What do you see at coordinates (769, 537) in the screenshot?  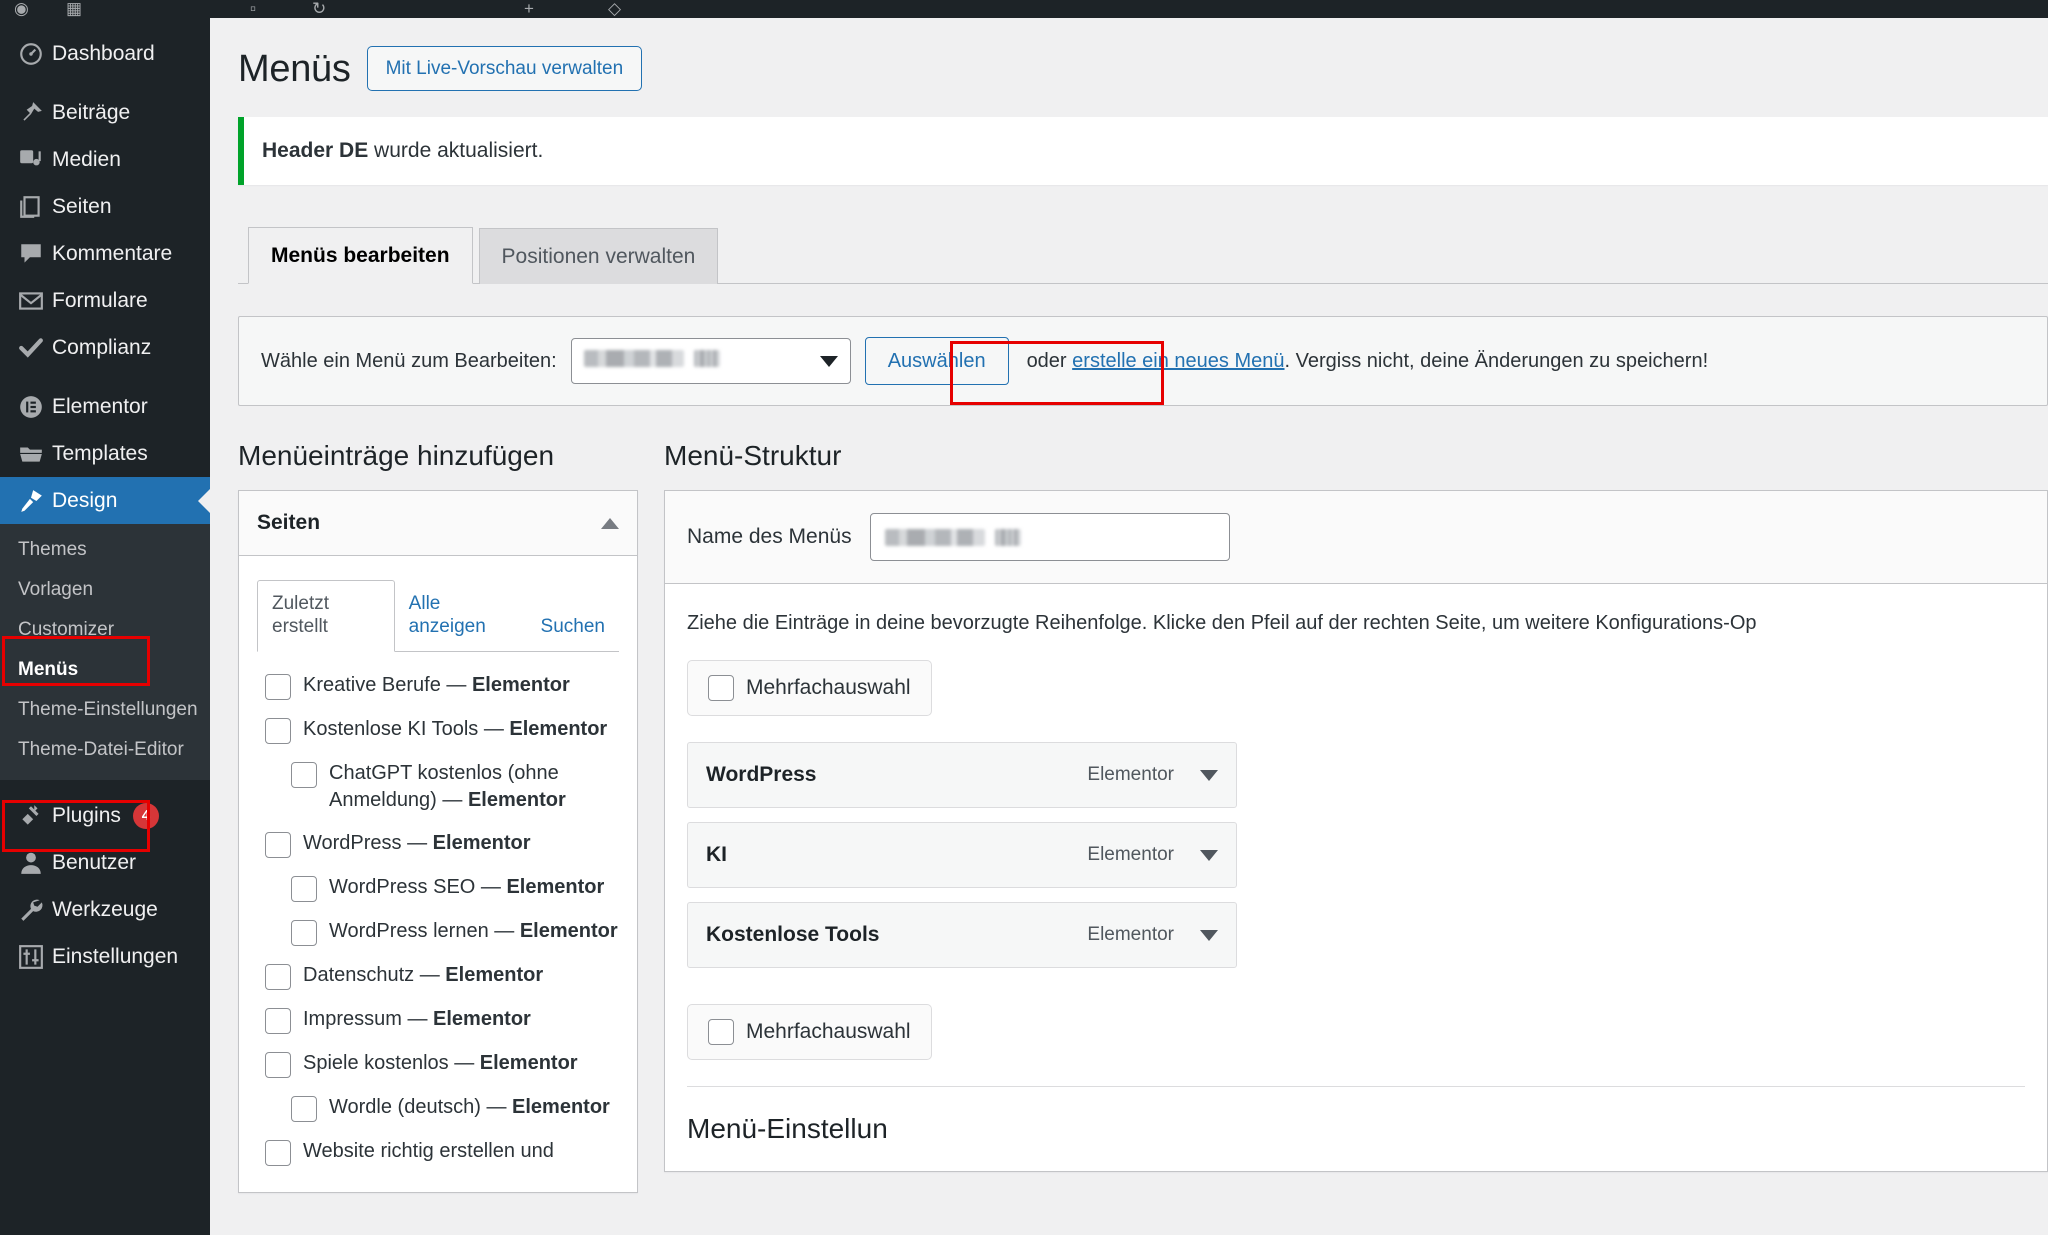 I see `menu-name-label: Name des Menüs` at bounding box center [769, 537].